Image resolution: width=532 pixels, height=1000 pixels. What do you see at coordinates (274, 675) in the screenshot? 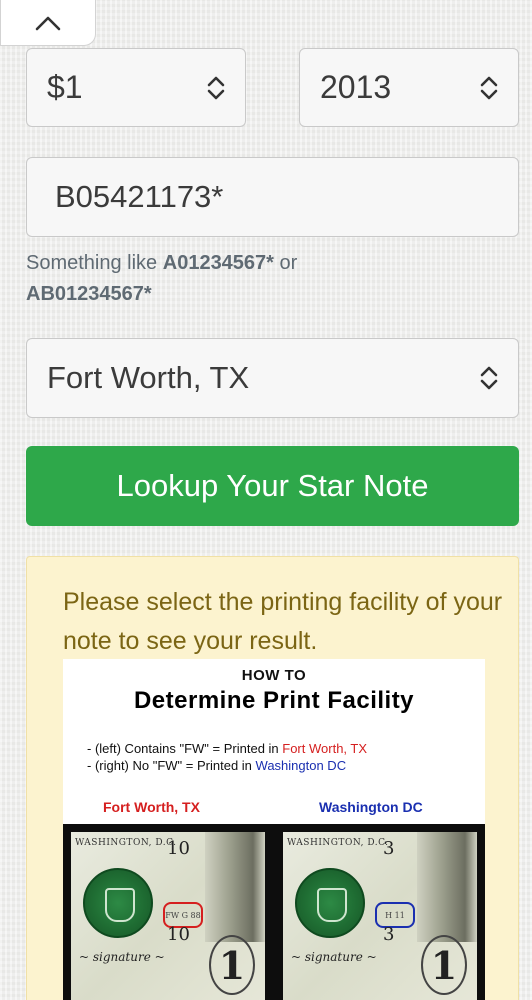
I see `guide-how-to: HOW TO` at bounding box center [274, 675].